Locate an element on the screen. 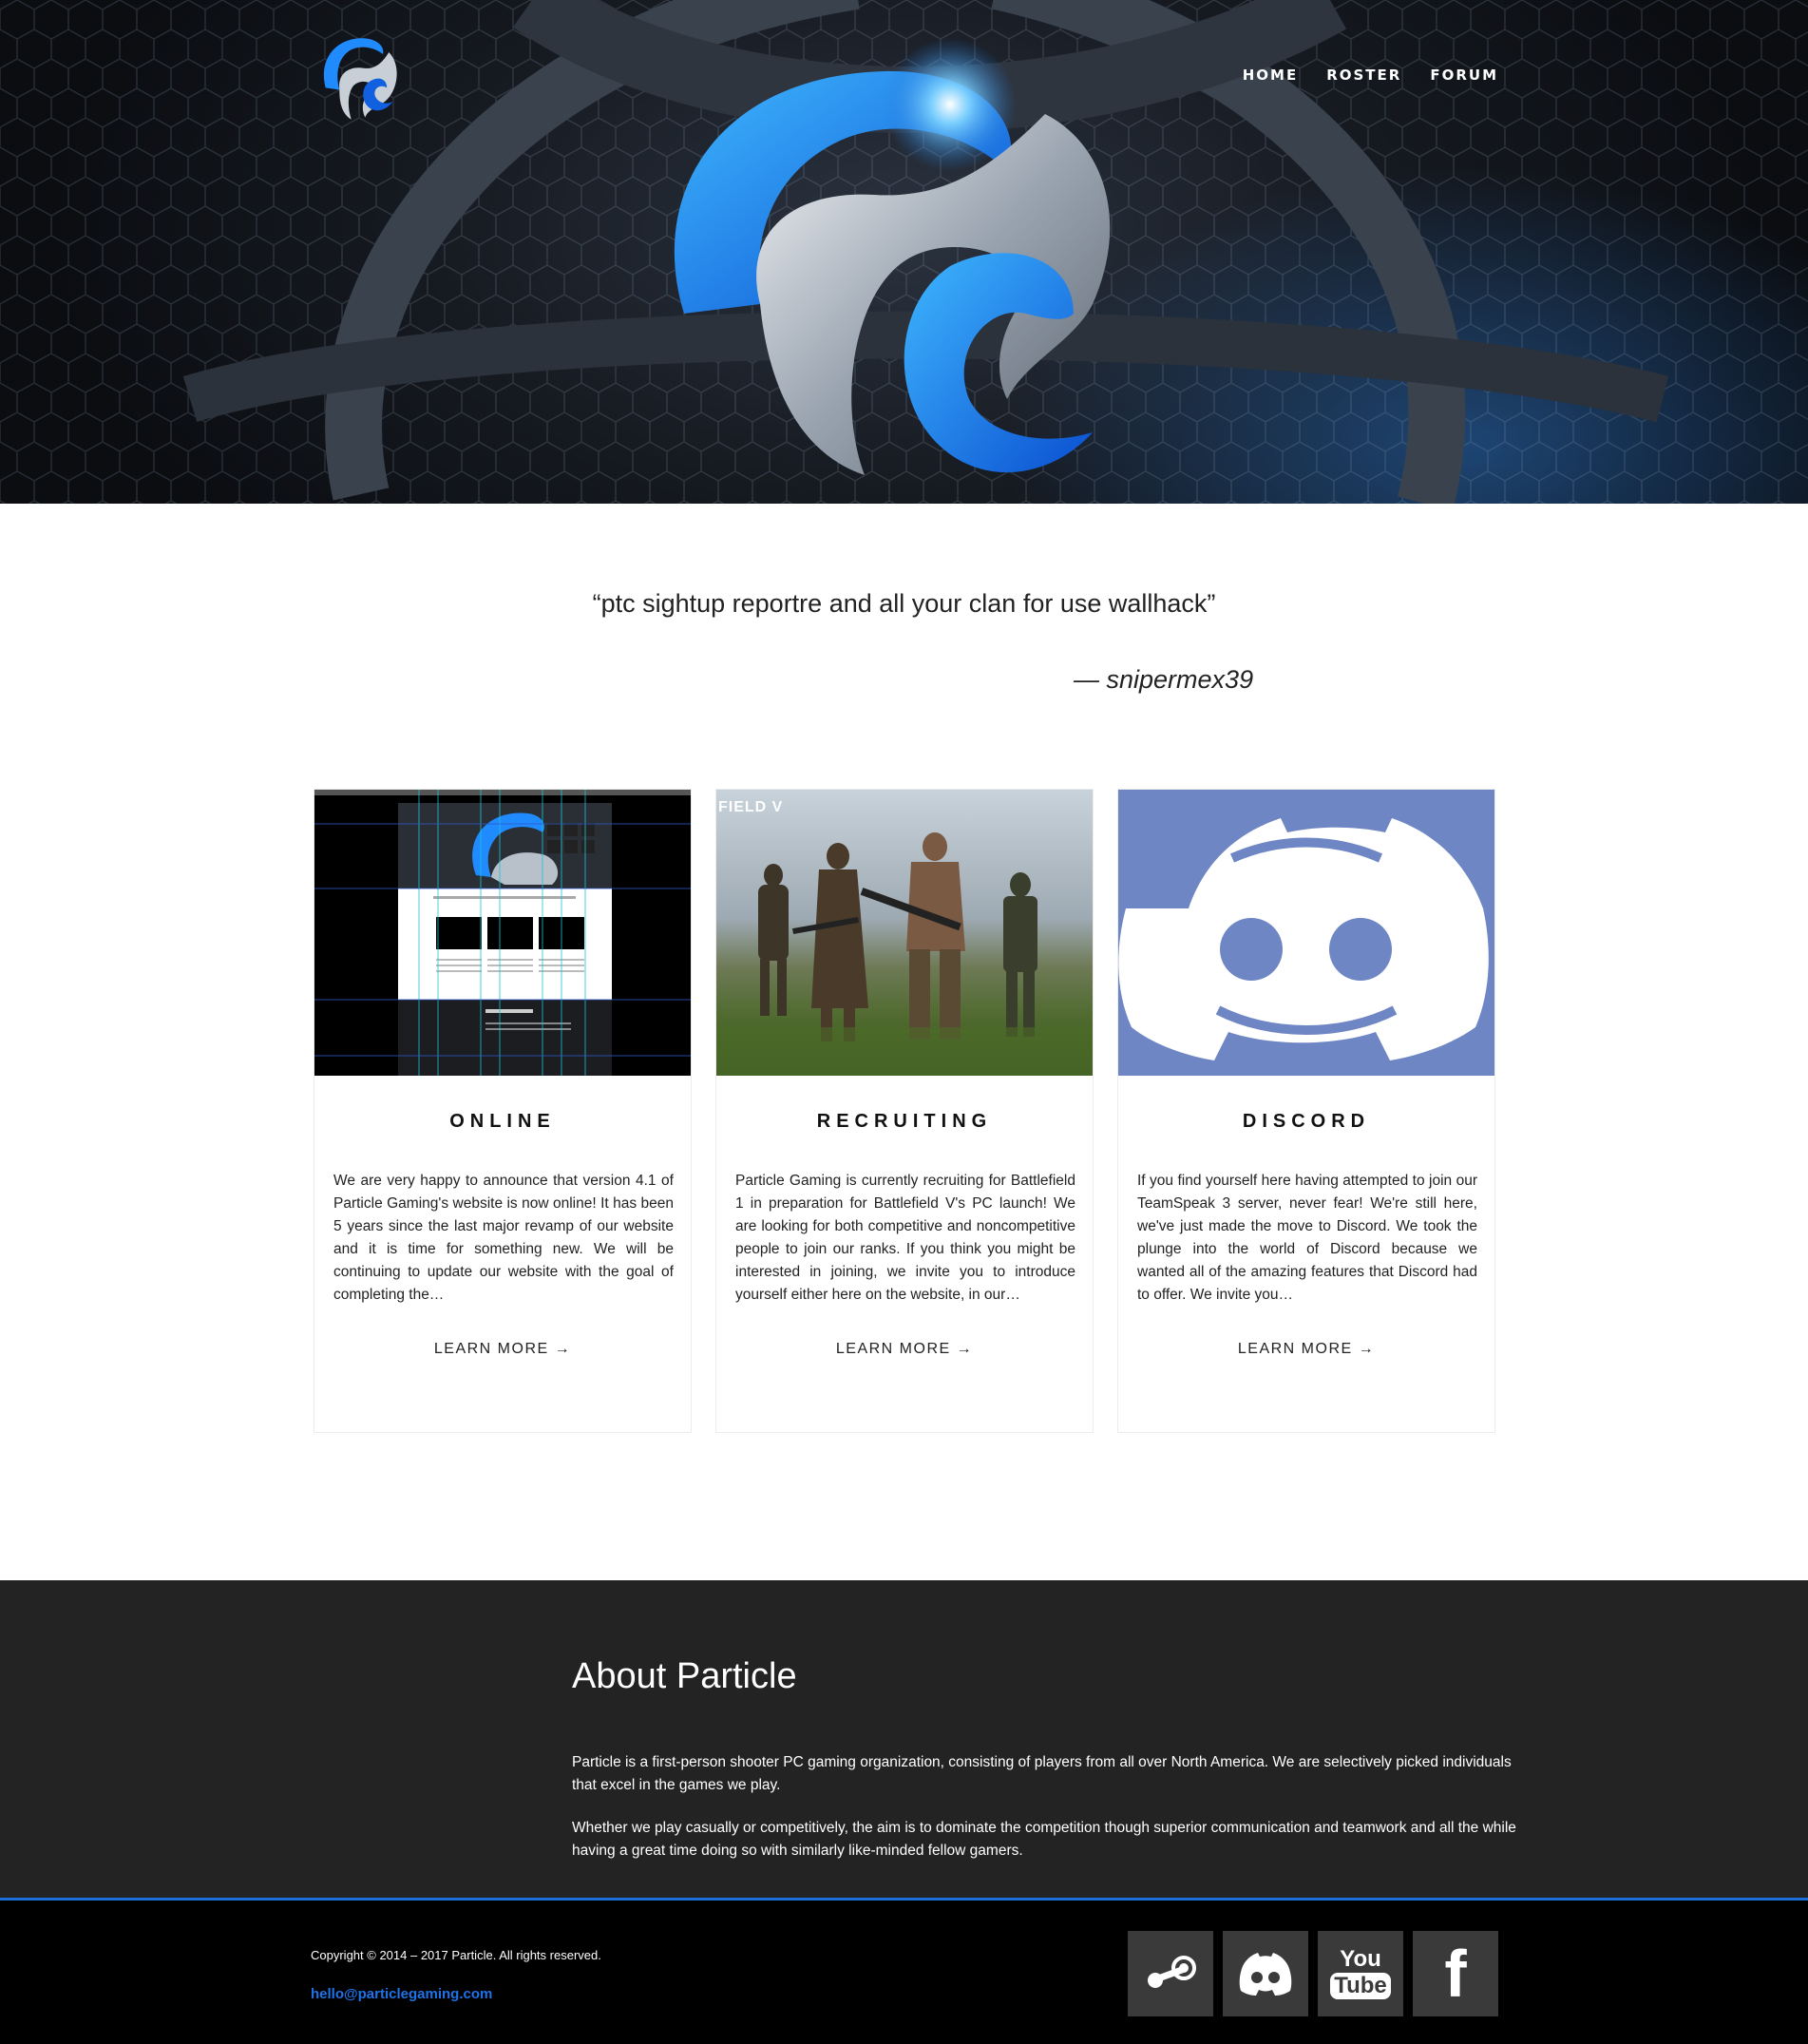 Image resolution: width=1808 pixels, height=2044 pixels. discord-icon is located at coordinates (1265, 1975).